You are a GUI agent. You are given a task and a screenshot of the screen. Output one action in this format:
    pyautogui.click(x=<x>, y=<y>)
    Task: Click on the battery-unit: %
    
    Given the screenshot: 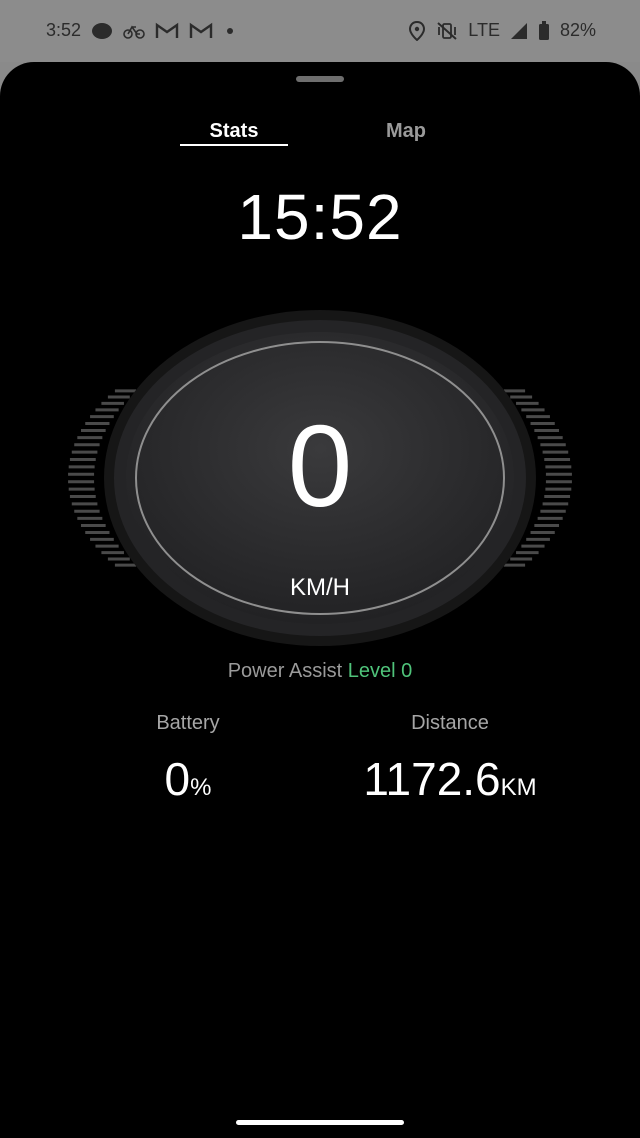 What is the action you would take?
    pyautogui.click(x=201, y=787)
    